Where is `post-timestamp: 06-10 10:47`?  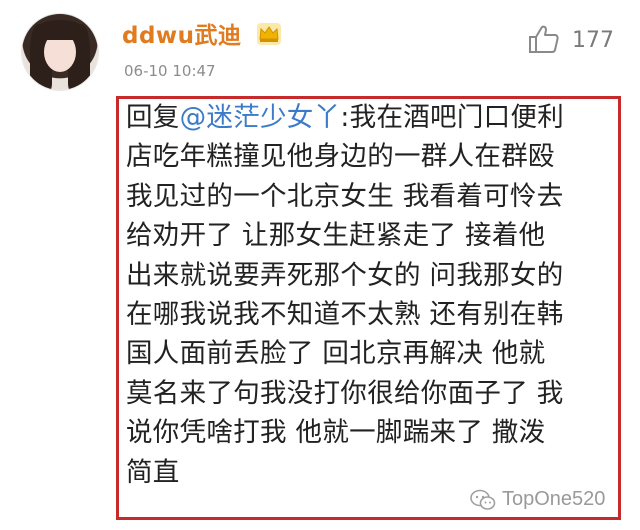 post-timestamp: 06-10 10:47 is located at coordinates (170, 71).